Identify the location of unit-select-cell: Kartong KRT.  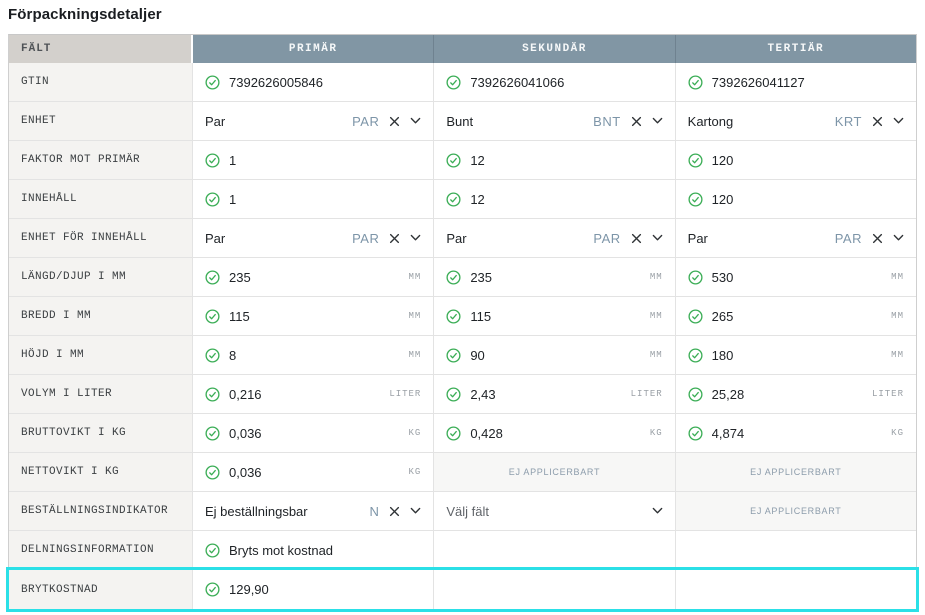
(795, 121).